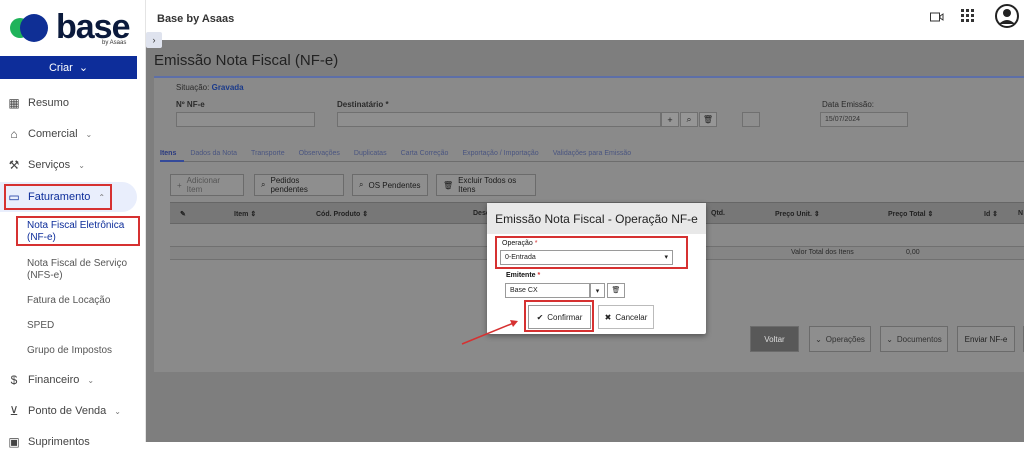  What do you see at coordinates (751, 119) in the screenshot?
I see `extra-button` at bounding box center [751, 119].